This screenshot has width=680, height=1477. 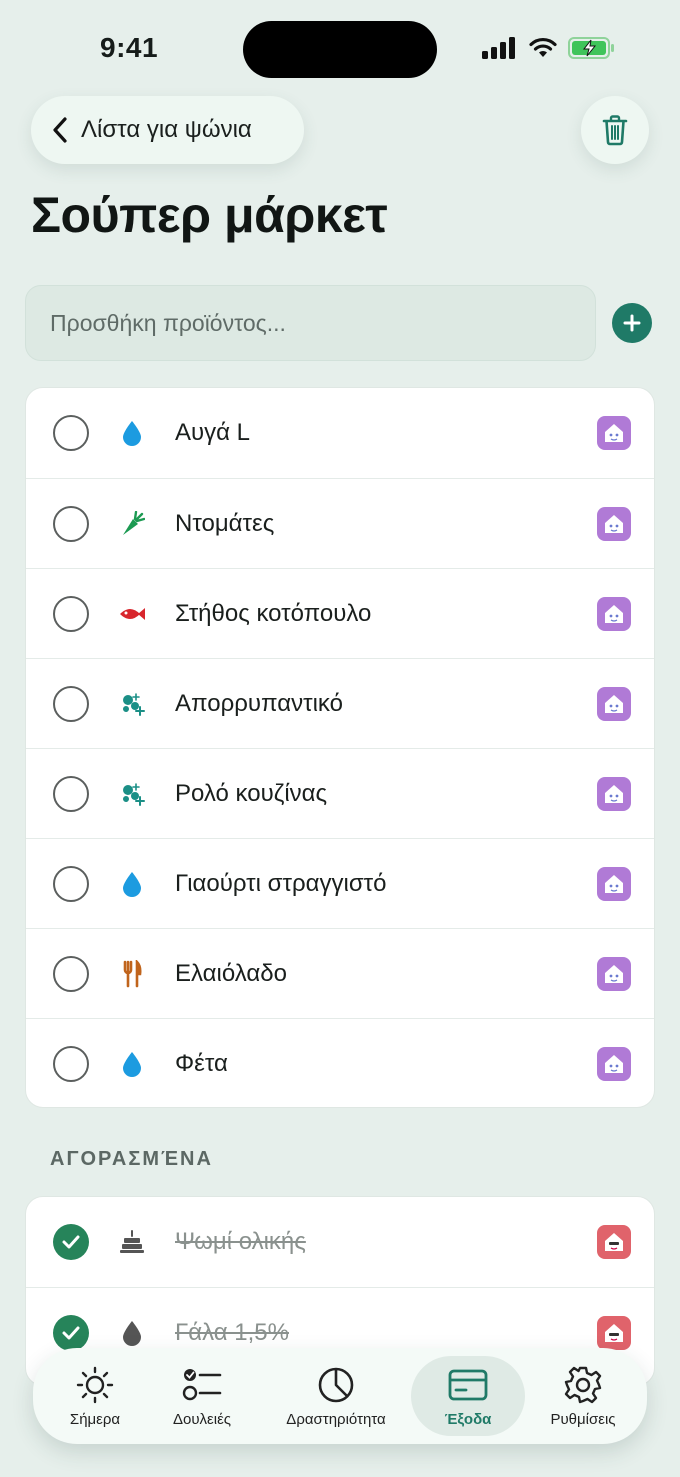 I want to click on list-item: Στήθος κοτόπουλο, so click(x=340, y=613).